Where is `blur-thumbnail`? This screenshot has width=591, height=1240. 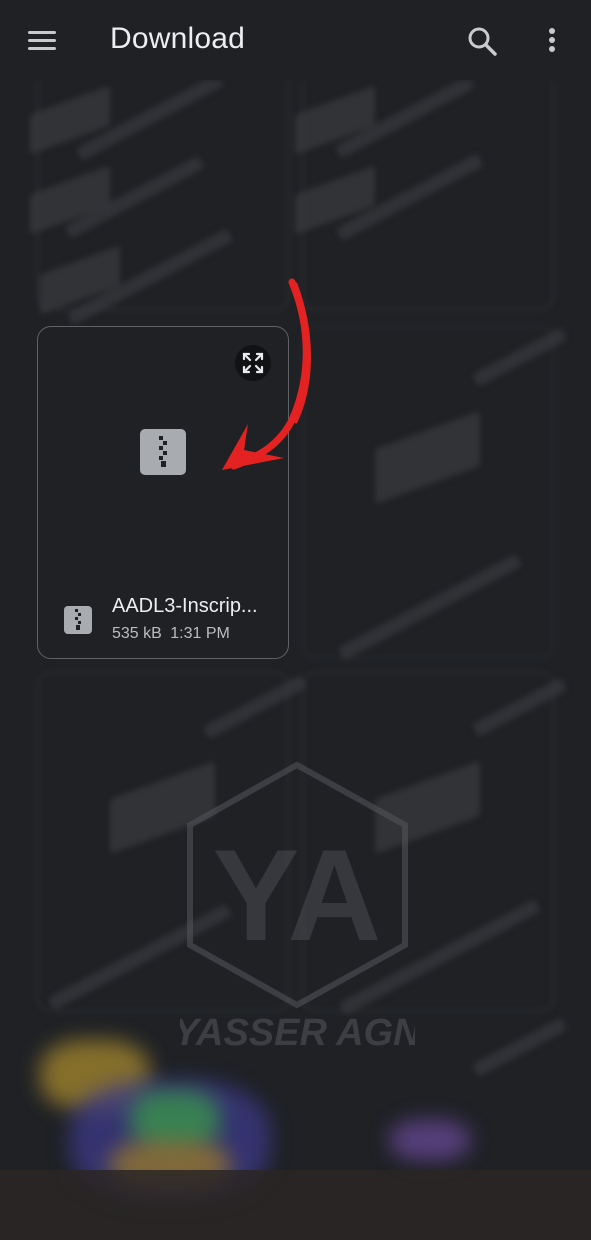
blur-thumbnail is located at coordinates (430, 1140).